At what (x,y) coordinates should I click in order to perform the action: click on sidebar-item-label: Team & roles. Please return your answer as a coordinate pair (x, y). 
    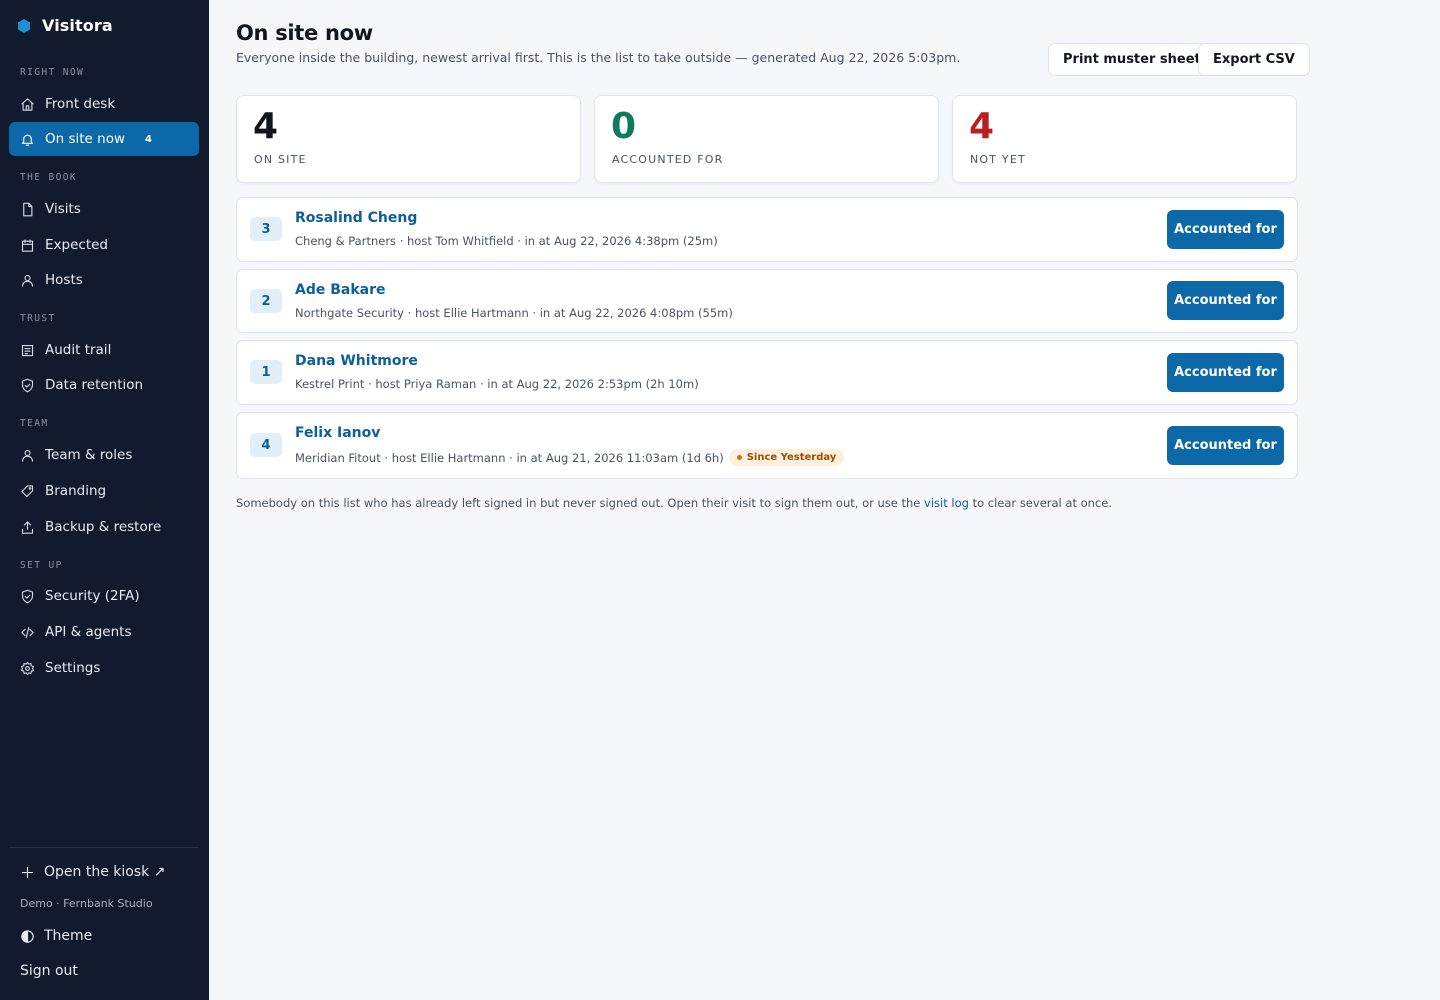
    Looking at the image, I should click on (89, 455).